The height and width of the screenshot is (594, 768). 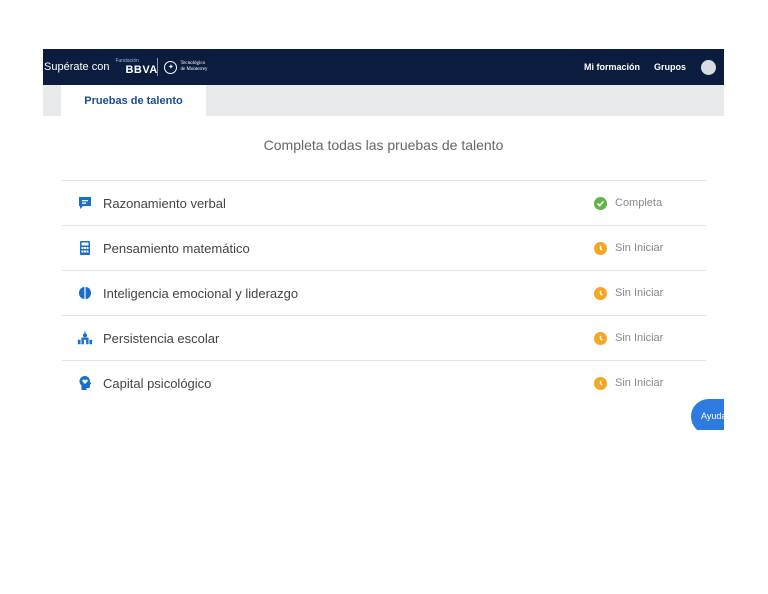 I want to click on brand-text: Supérate con, so click(x=77, y=67).